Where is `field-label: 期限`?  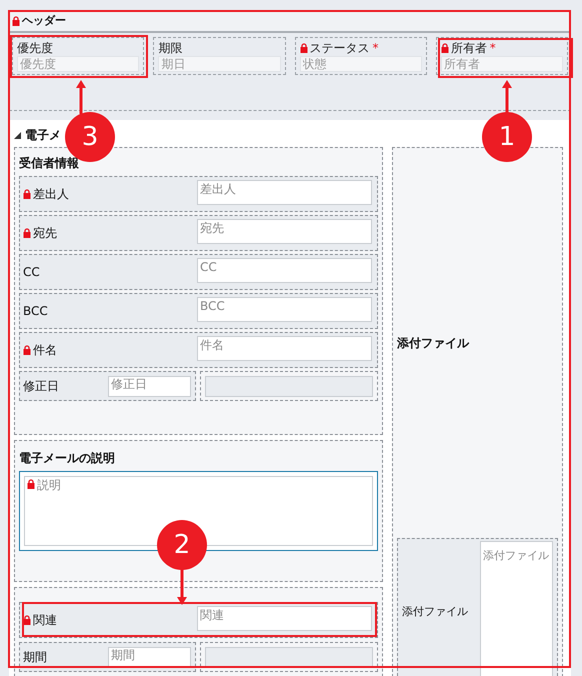
field-label: 期限 is located at coordinates (170, 48).